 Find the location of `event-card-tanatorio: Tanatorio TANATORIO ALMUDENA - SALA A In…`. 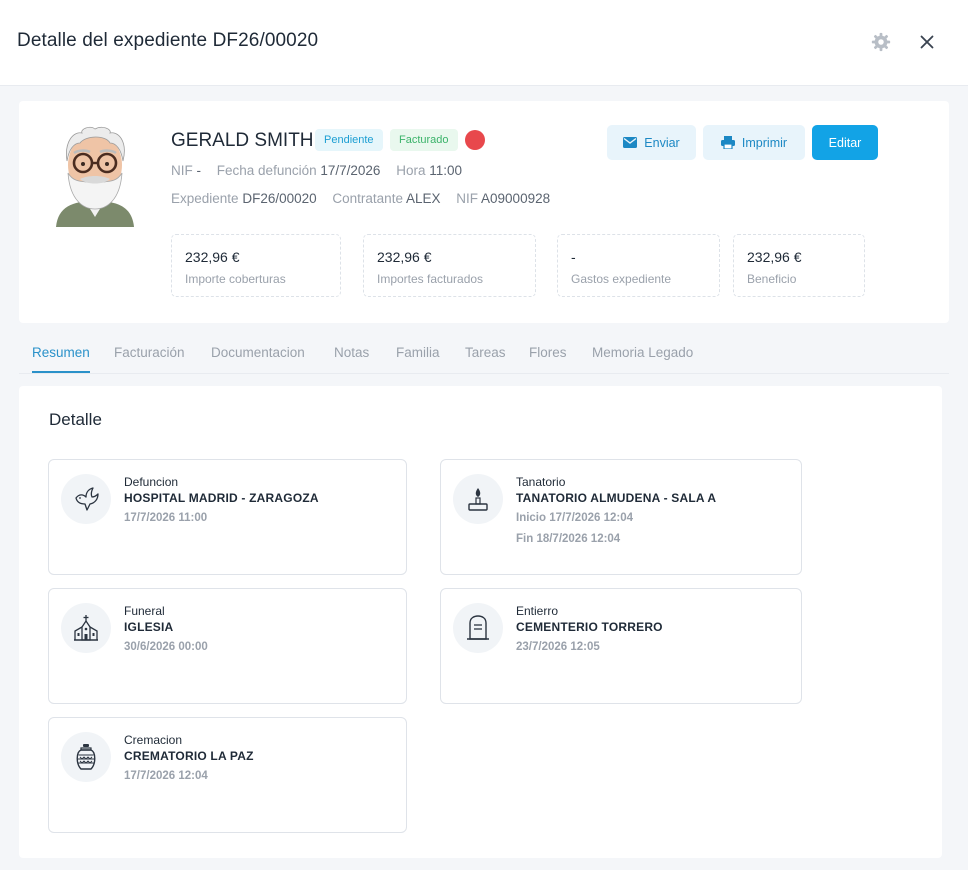

event-card-tanatorio: Tanatorio TANATORIO ALMUDENA - SALA A In… is located at coordinates (621, 517).